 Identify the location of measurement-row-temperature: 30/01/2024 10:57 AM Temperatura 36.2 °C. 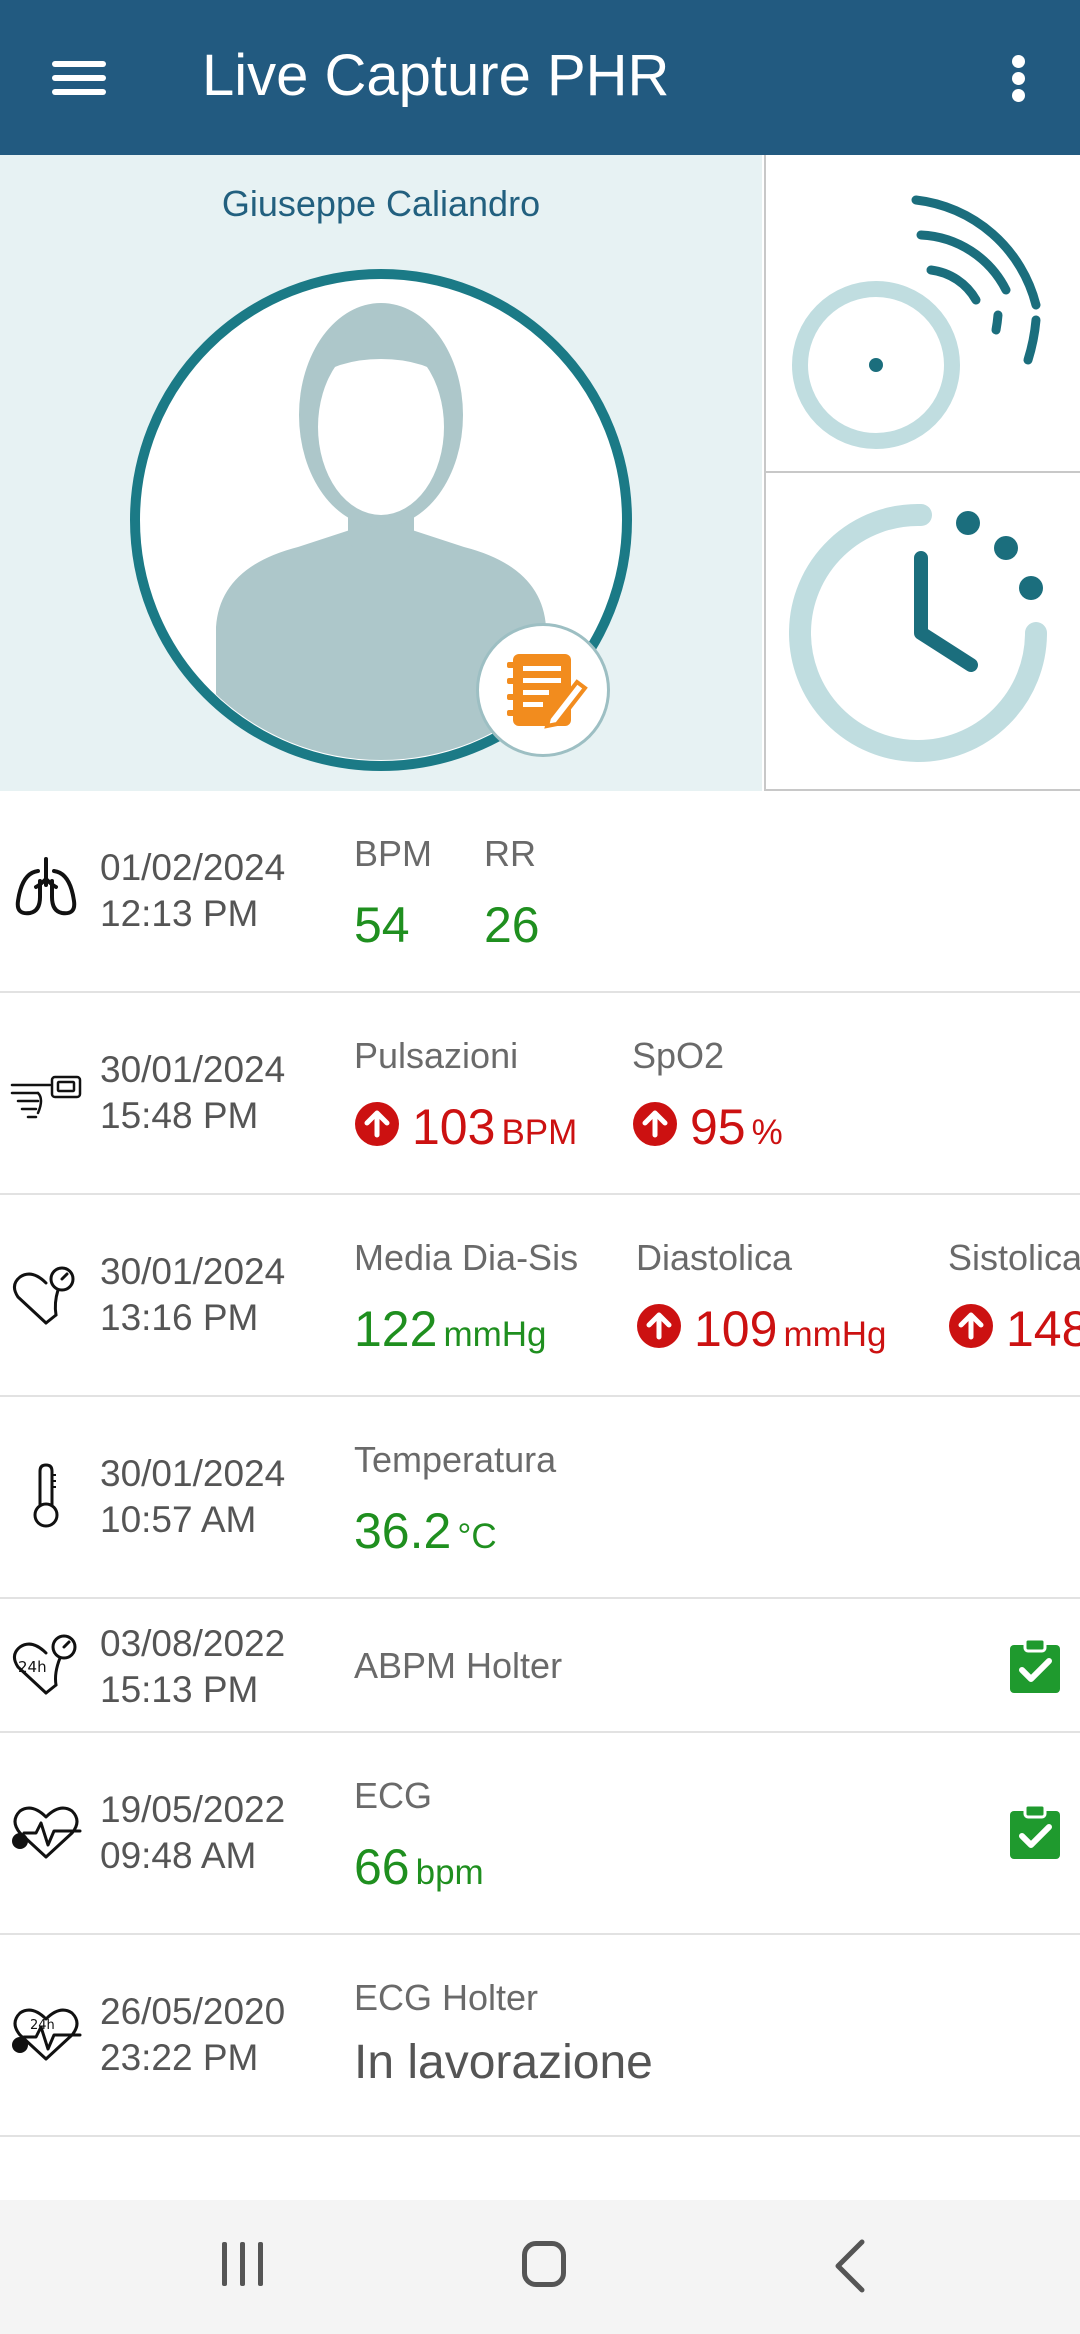
(540, 1498).